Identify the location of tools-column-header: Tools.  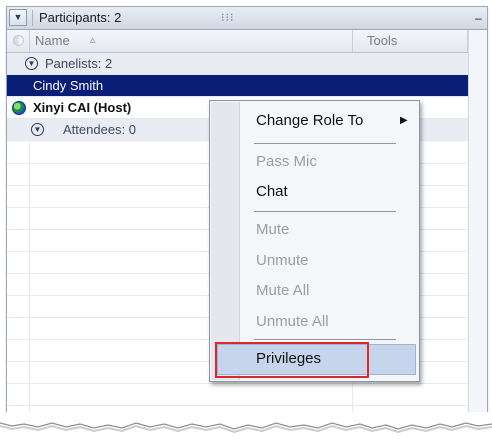
(382, 41).